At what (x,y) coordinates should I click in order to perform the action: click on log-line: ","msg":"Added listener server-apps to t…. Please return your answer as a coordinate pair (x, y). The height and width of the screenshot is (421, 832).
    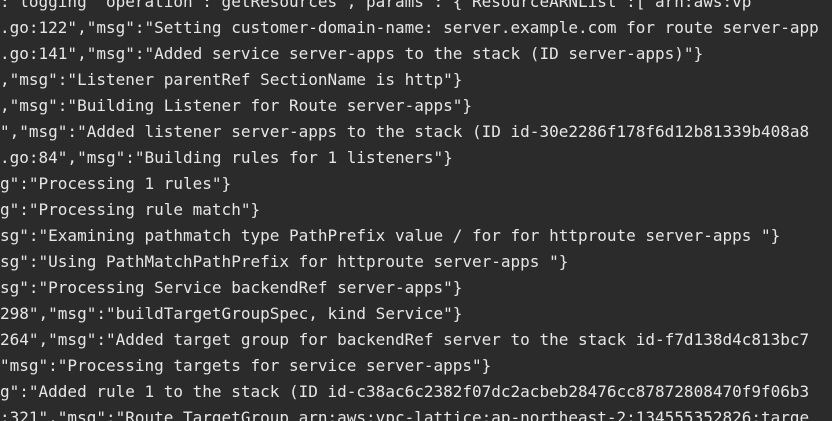
    Looking at the image, I should click on (405, 131).